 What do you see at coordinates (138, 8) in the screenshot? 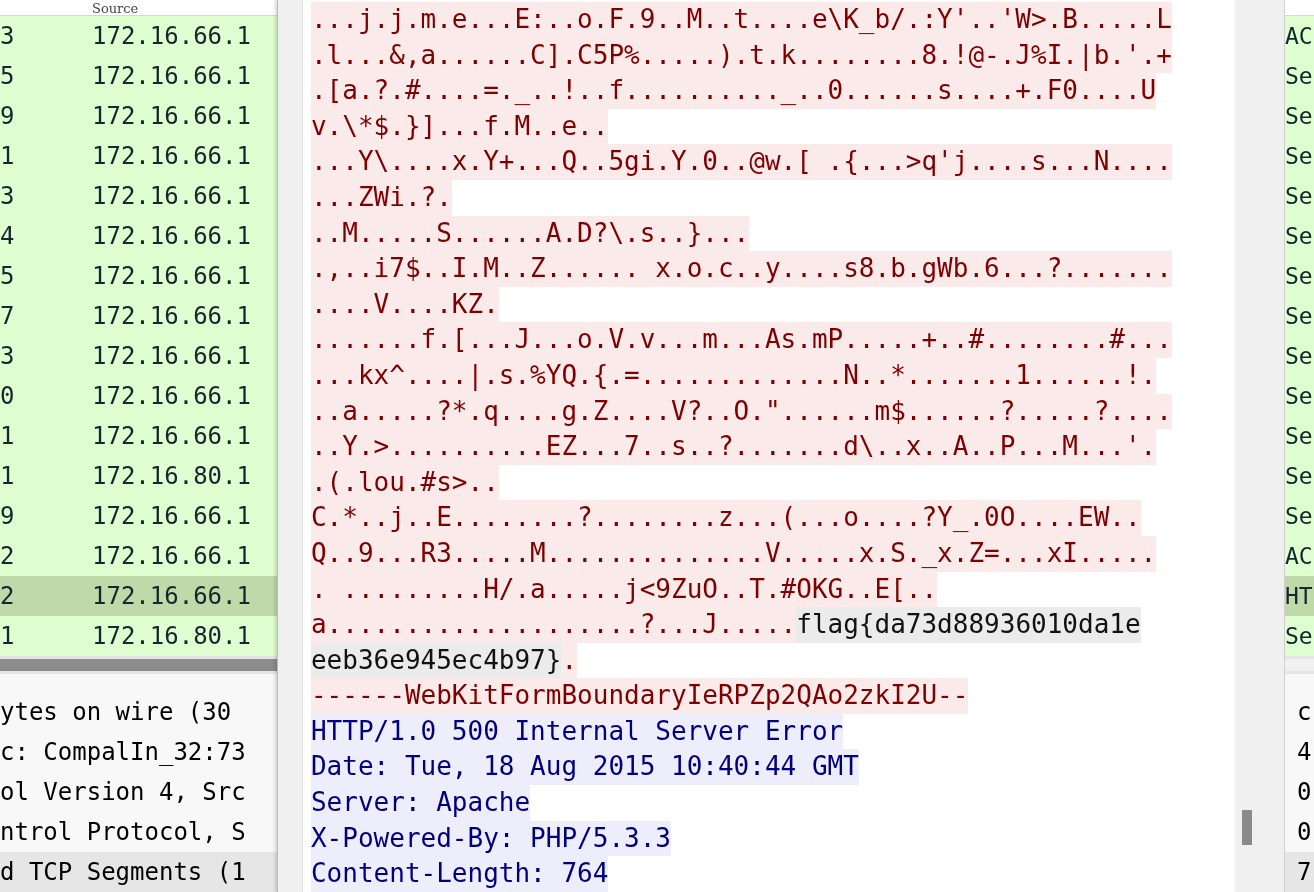
I see `column-header: Source` at bounding box center [138, 8].